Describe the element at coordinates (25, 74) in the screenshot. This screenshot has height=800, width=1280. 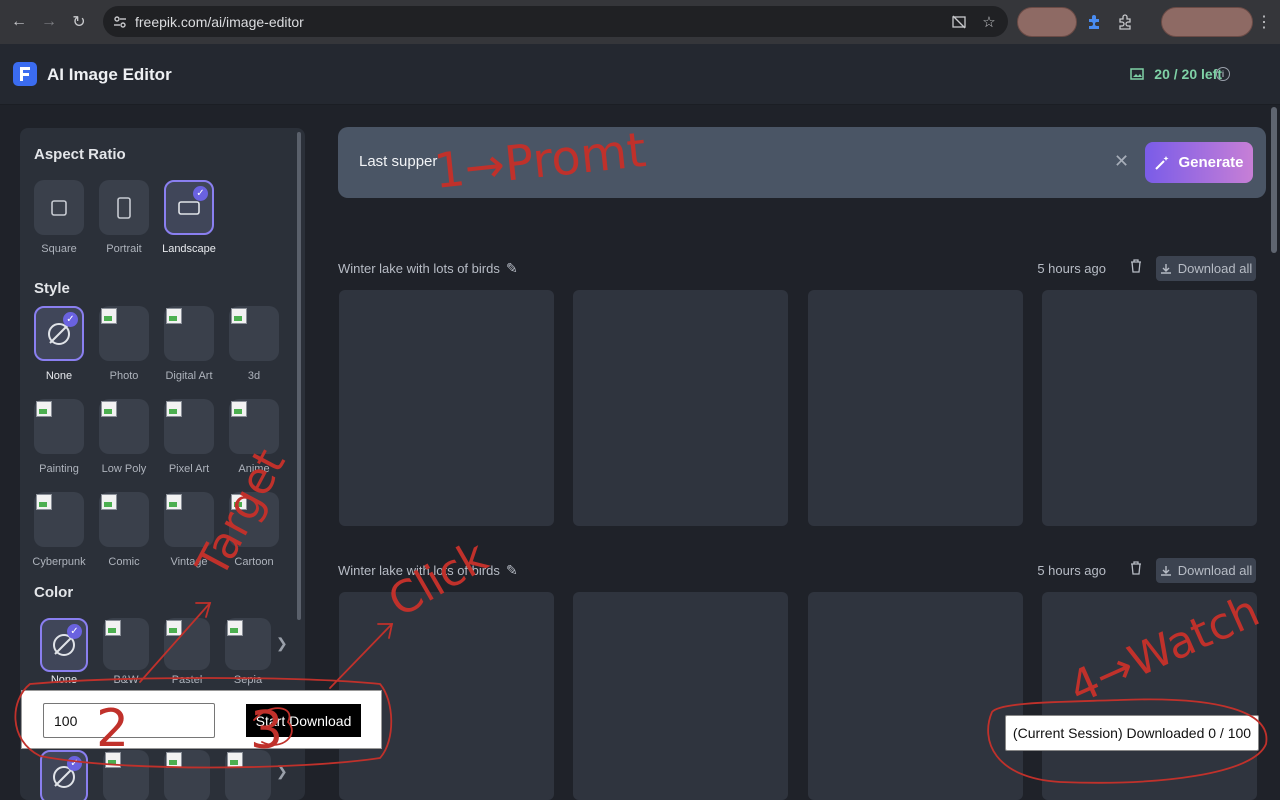
I see `freepik-logo-icon` at that location.